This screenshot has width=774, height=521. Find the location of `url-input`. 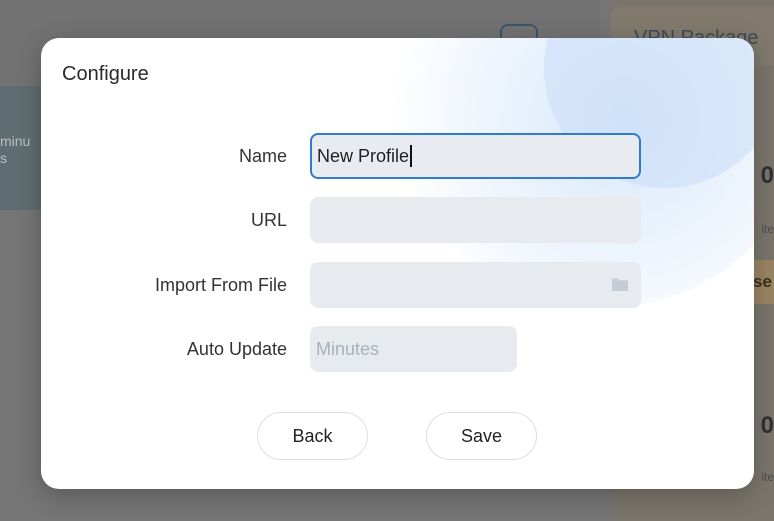

url-input is located at coordinates (475, 220).